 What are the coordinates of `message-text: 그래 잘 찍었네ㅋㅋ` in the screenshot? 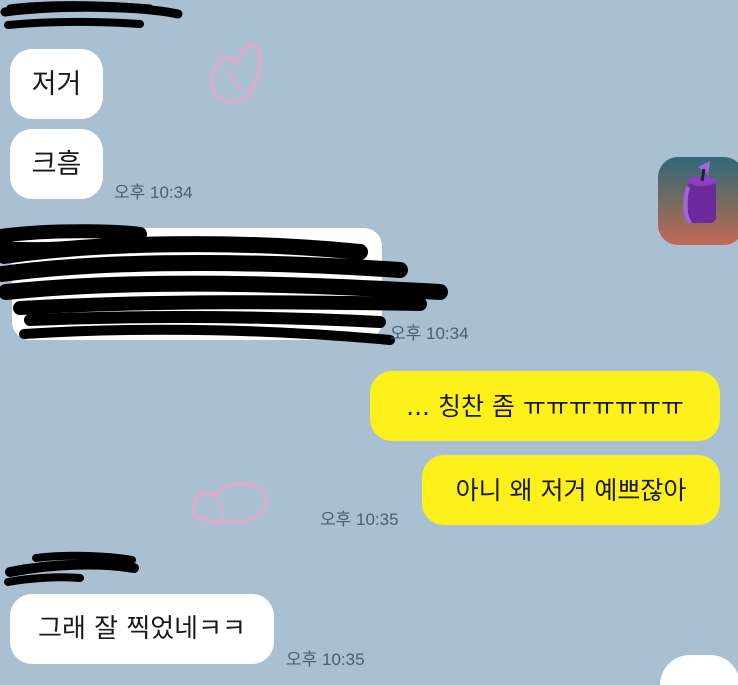 It's located at (142, 629).